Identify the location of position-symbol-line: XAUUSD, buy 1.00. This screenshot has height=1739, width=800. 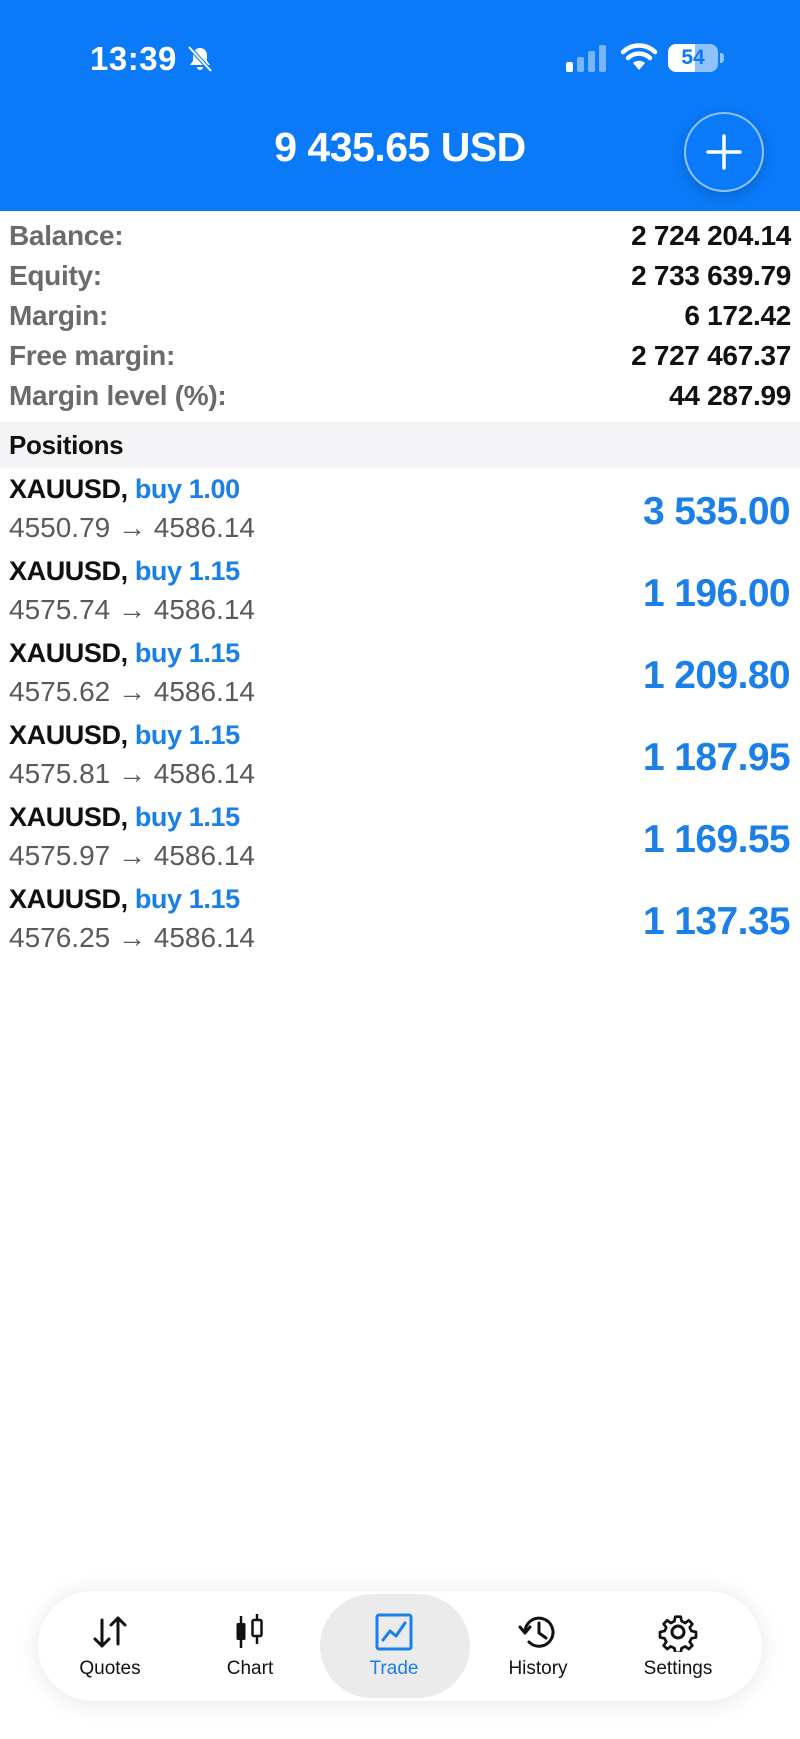
(124, 489).